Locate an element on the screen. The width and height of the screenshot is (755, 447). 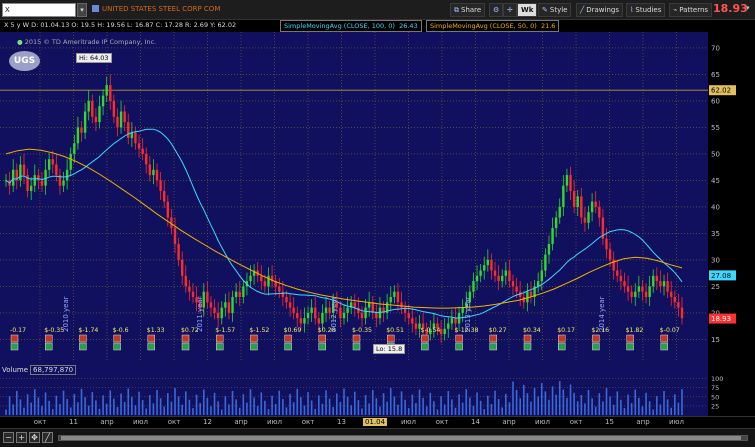
y-tick-label: 15 is located at coordinates (715, 340).